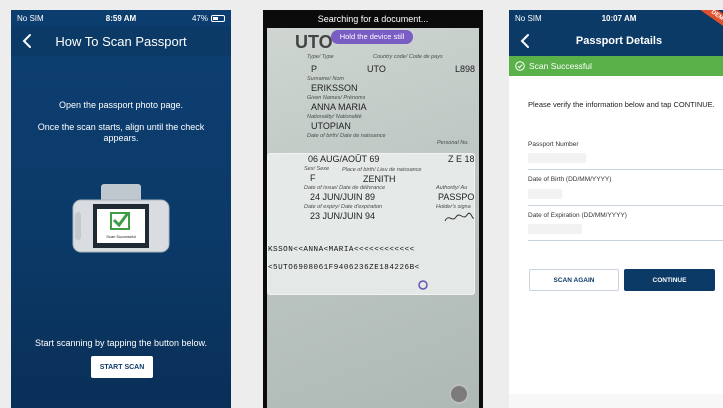 The image size is (723, 408). What do you see at coordinates (343, 197) in the screenshot?
I see `issue-date-value: 24 JUN/JUIN 89` at bounding box center [343, 197].